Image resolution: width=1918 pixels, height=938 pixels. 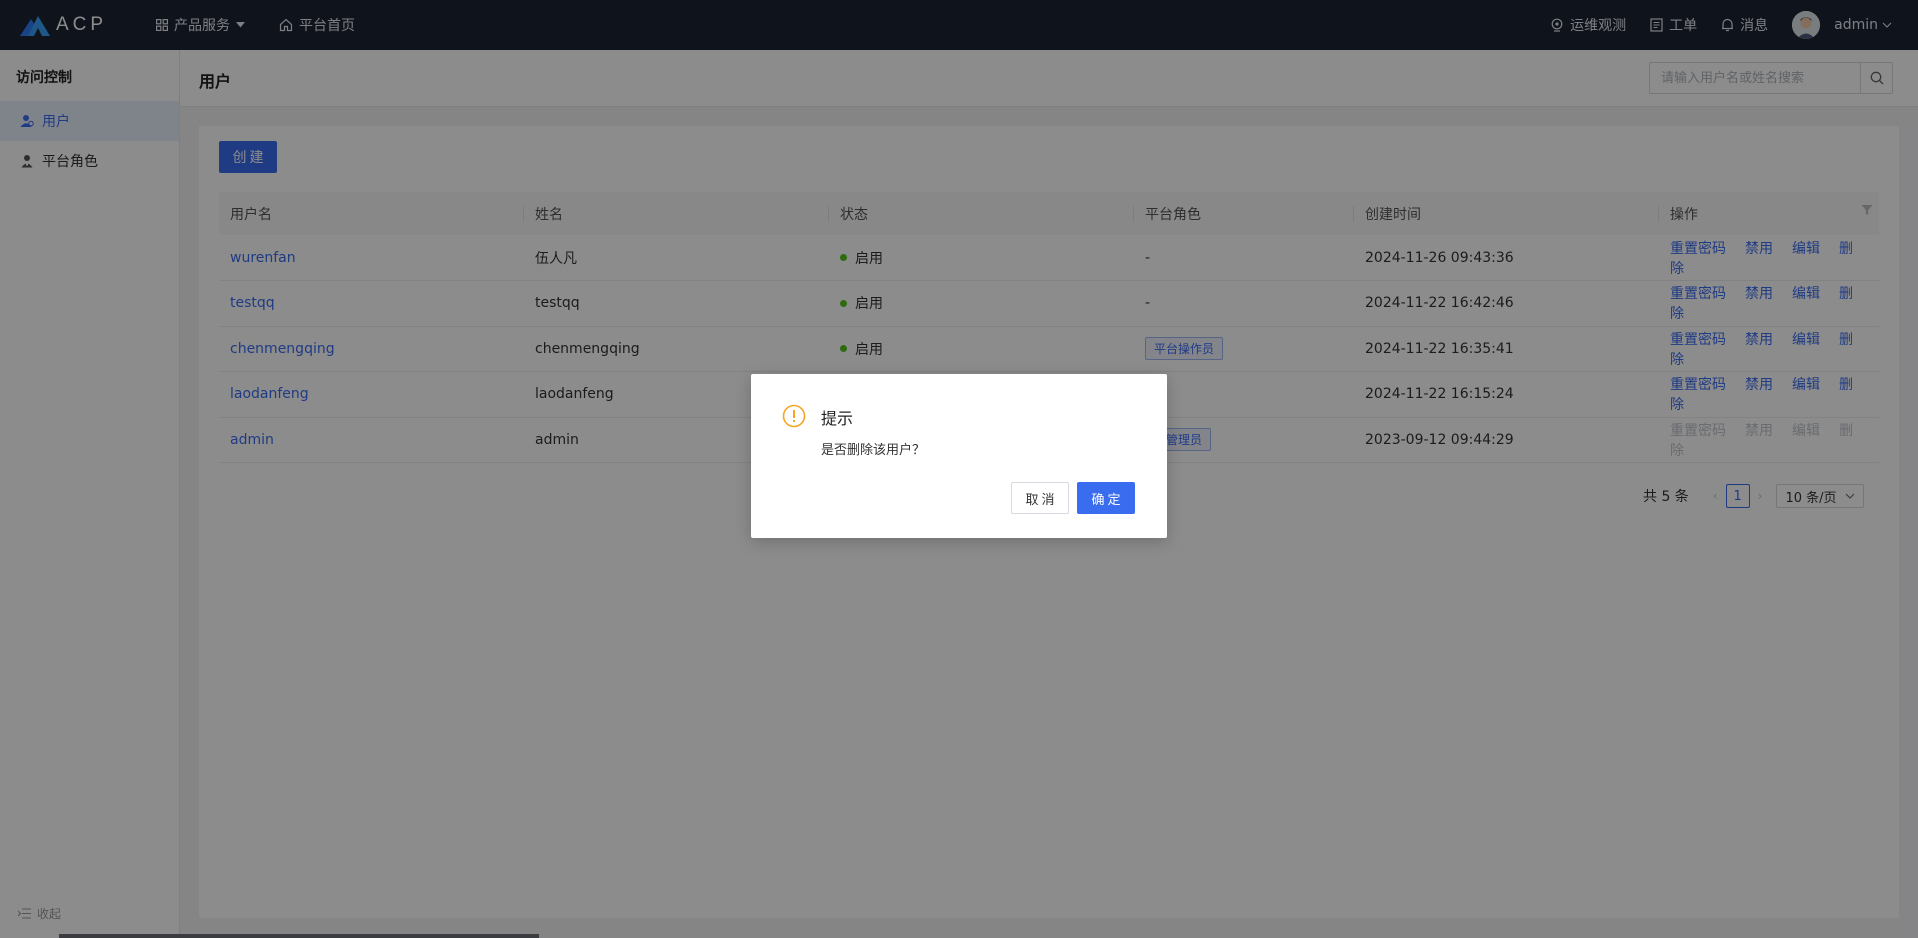 What do you see at coordinates (1106, 498) in the screenshot?
I see `confirm-button: 确定` at bounding box center [1106, 498].